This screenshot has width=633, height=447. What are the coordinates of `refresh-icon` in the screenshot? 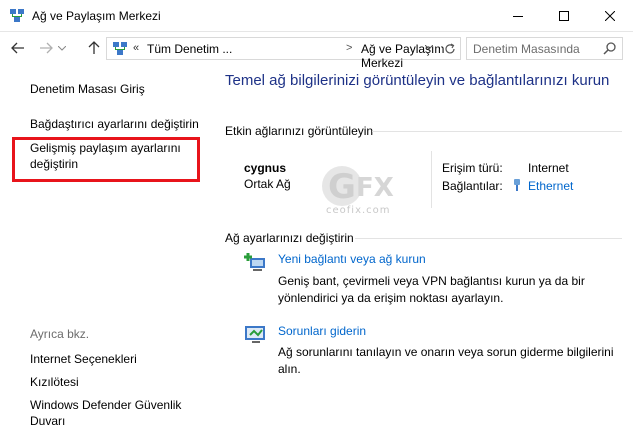 It's located at (449, 48).